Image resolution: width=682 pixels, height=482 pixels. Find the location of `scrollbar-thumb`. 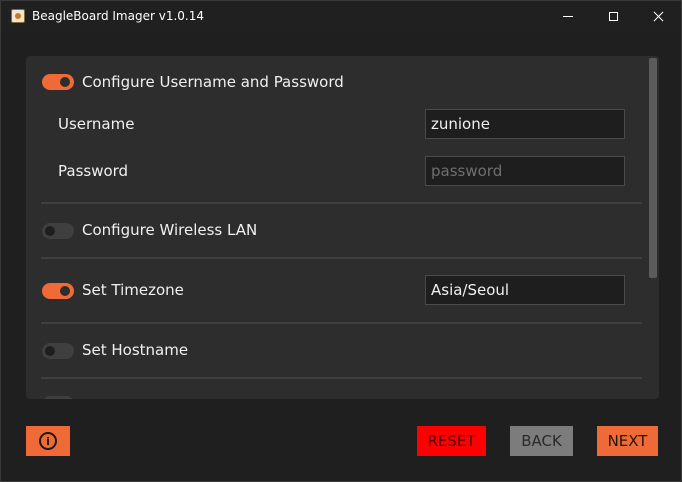

scrollbar-thumb is located at coordinates (653, 168).